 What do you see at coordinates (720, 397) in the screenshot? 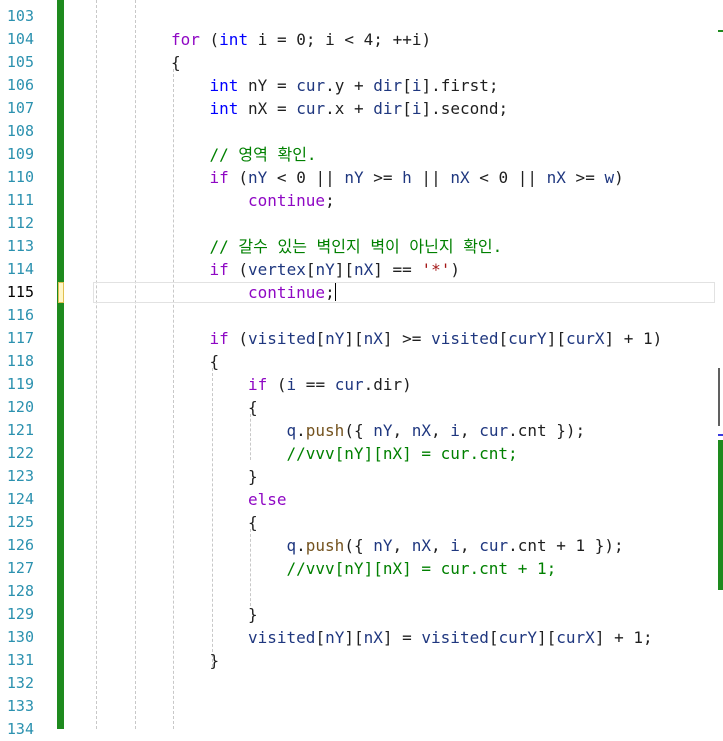
I see `scroll-thumb-mark` at bounding box center [720, 397].